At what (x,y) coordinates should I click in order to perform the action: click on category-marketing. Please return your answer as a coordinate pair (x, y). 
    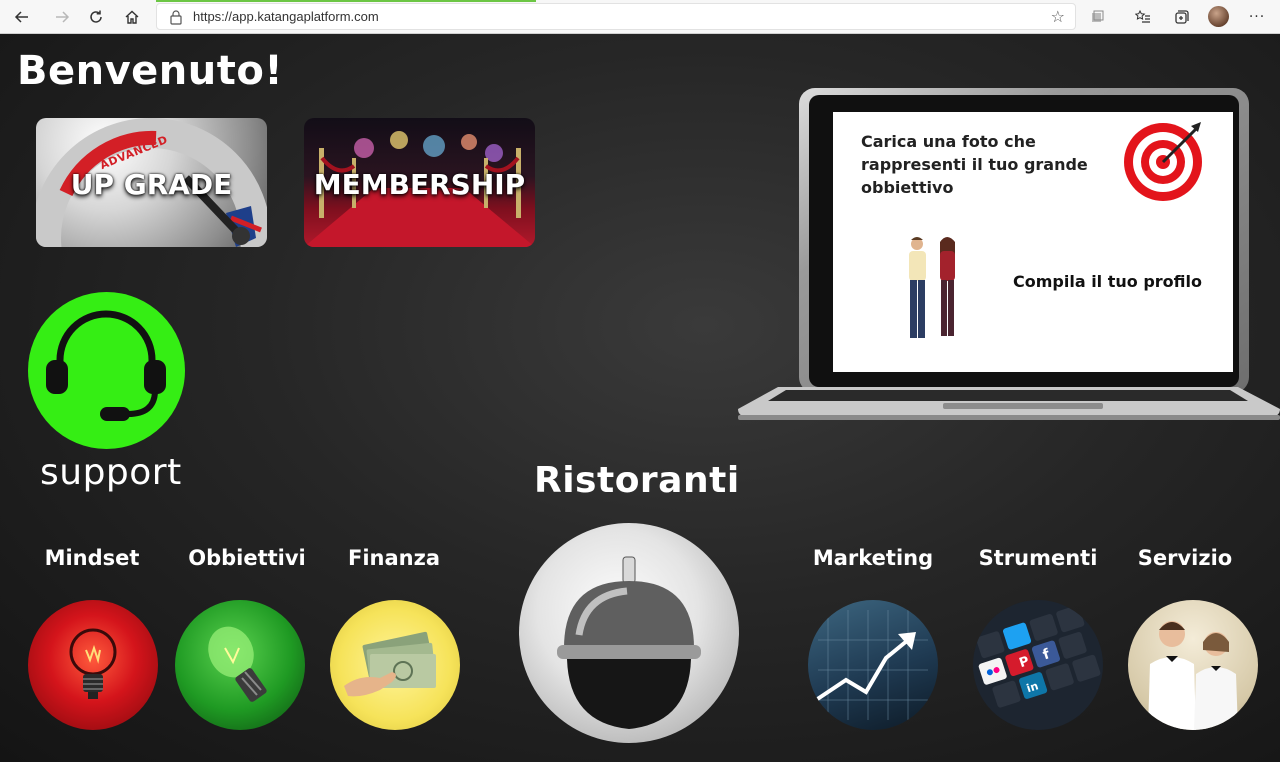
    Looking at the image, I should click on (873, 665).